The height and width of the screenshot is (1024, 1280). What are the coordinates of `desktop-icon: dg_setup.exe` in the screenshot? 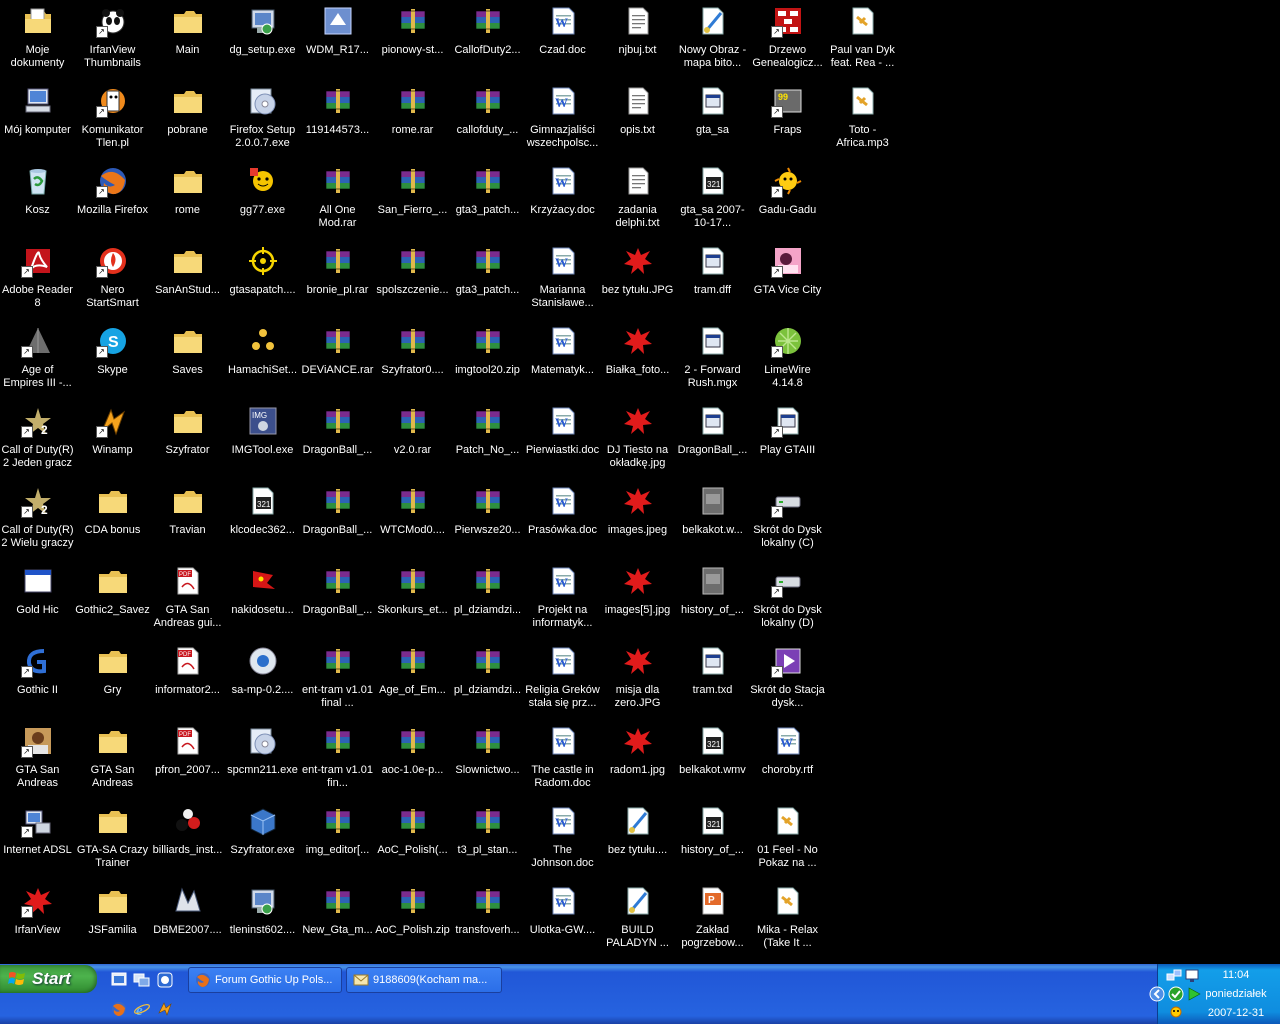 It's located at (262, 42).